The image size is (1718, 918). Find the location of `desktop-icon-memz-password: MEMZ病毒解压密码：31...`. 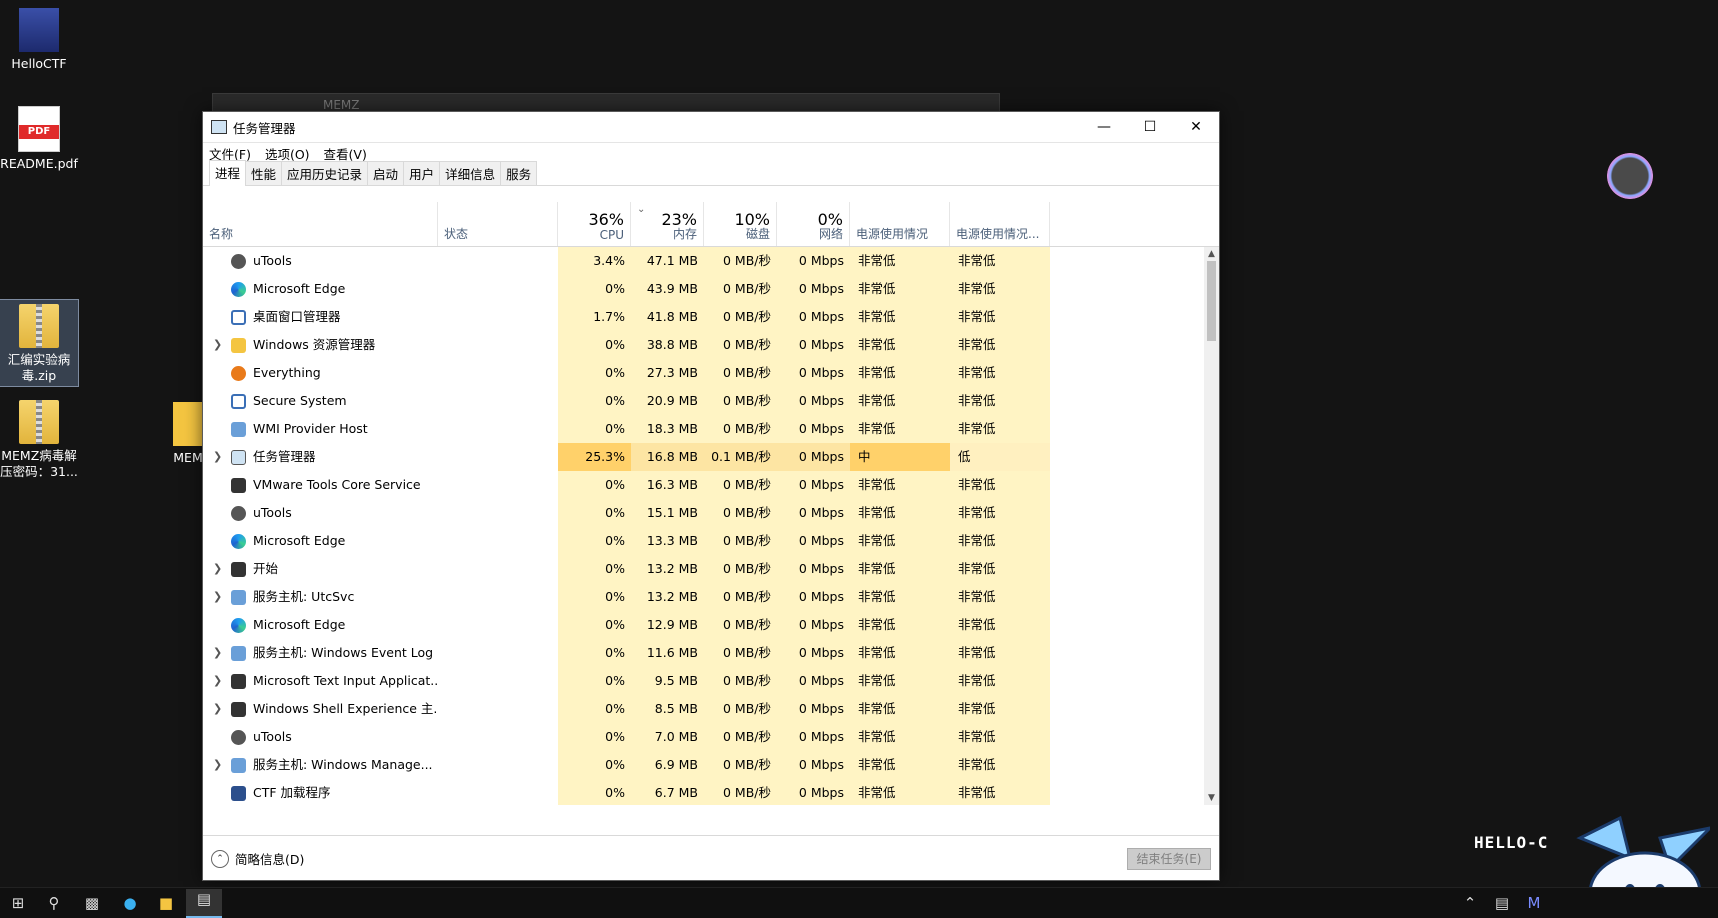

desktop-icon-memz-password: MEMZ病毒解压密码：31... is located at coordinates (39, 440).